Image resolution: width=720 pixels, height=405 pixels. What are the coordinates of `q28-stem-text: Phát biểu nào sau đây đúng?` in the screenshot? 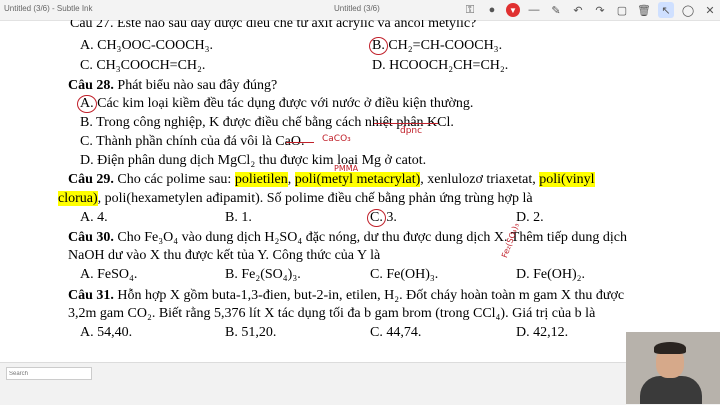 It's located at (195, 85).